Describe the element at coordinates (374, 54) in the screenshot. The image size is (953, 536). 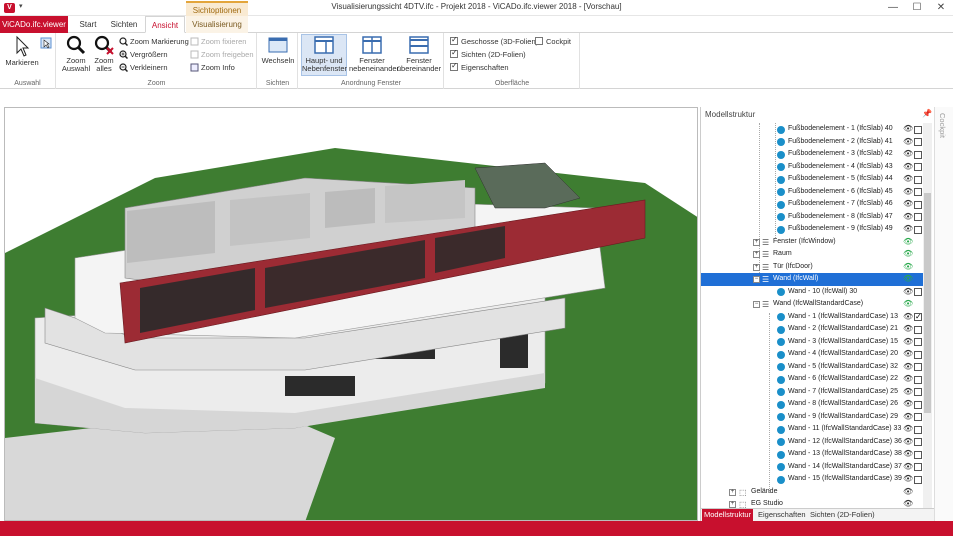
I see `fenster-nebeneinander-button: Fenster nebeneinander` at that location.